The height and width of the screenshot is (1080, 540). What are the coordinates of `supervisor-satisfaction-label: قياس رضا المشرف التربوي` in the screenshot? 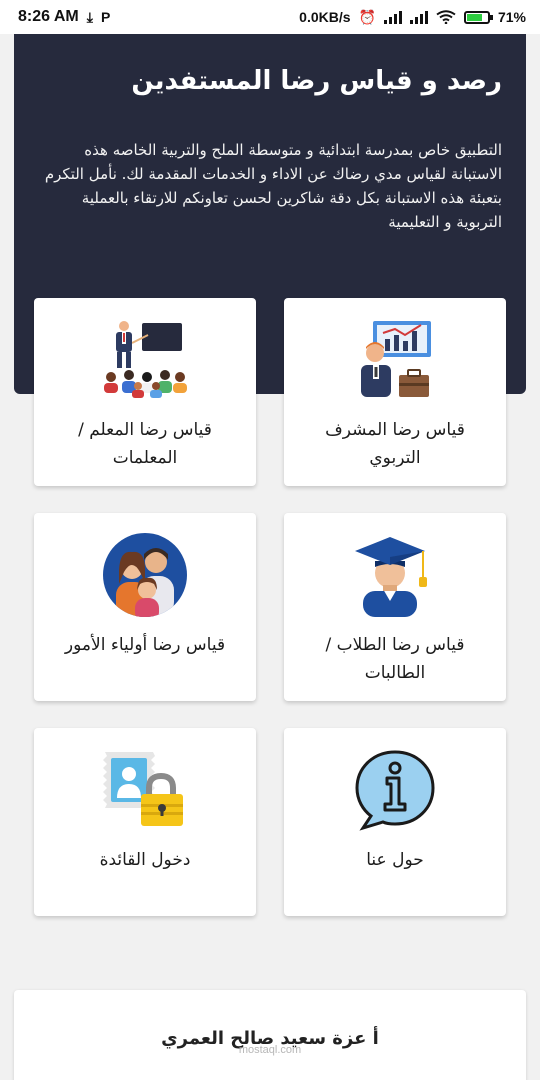 It's located at (395, 444).